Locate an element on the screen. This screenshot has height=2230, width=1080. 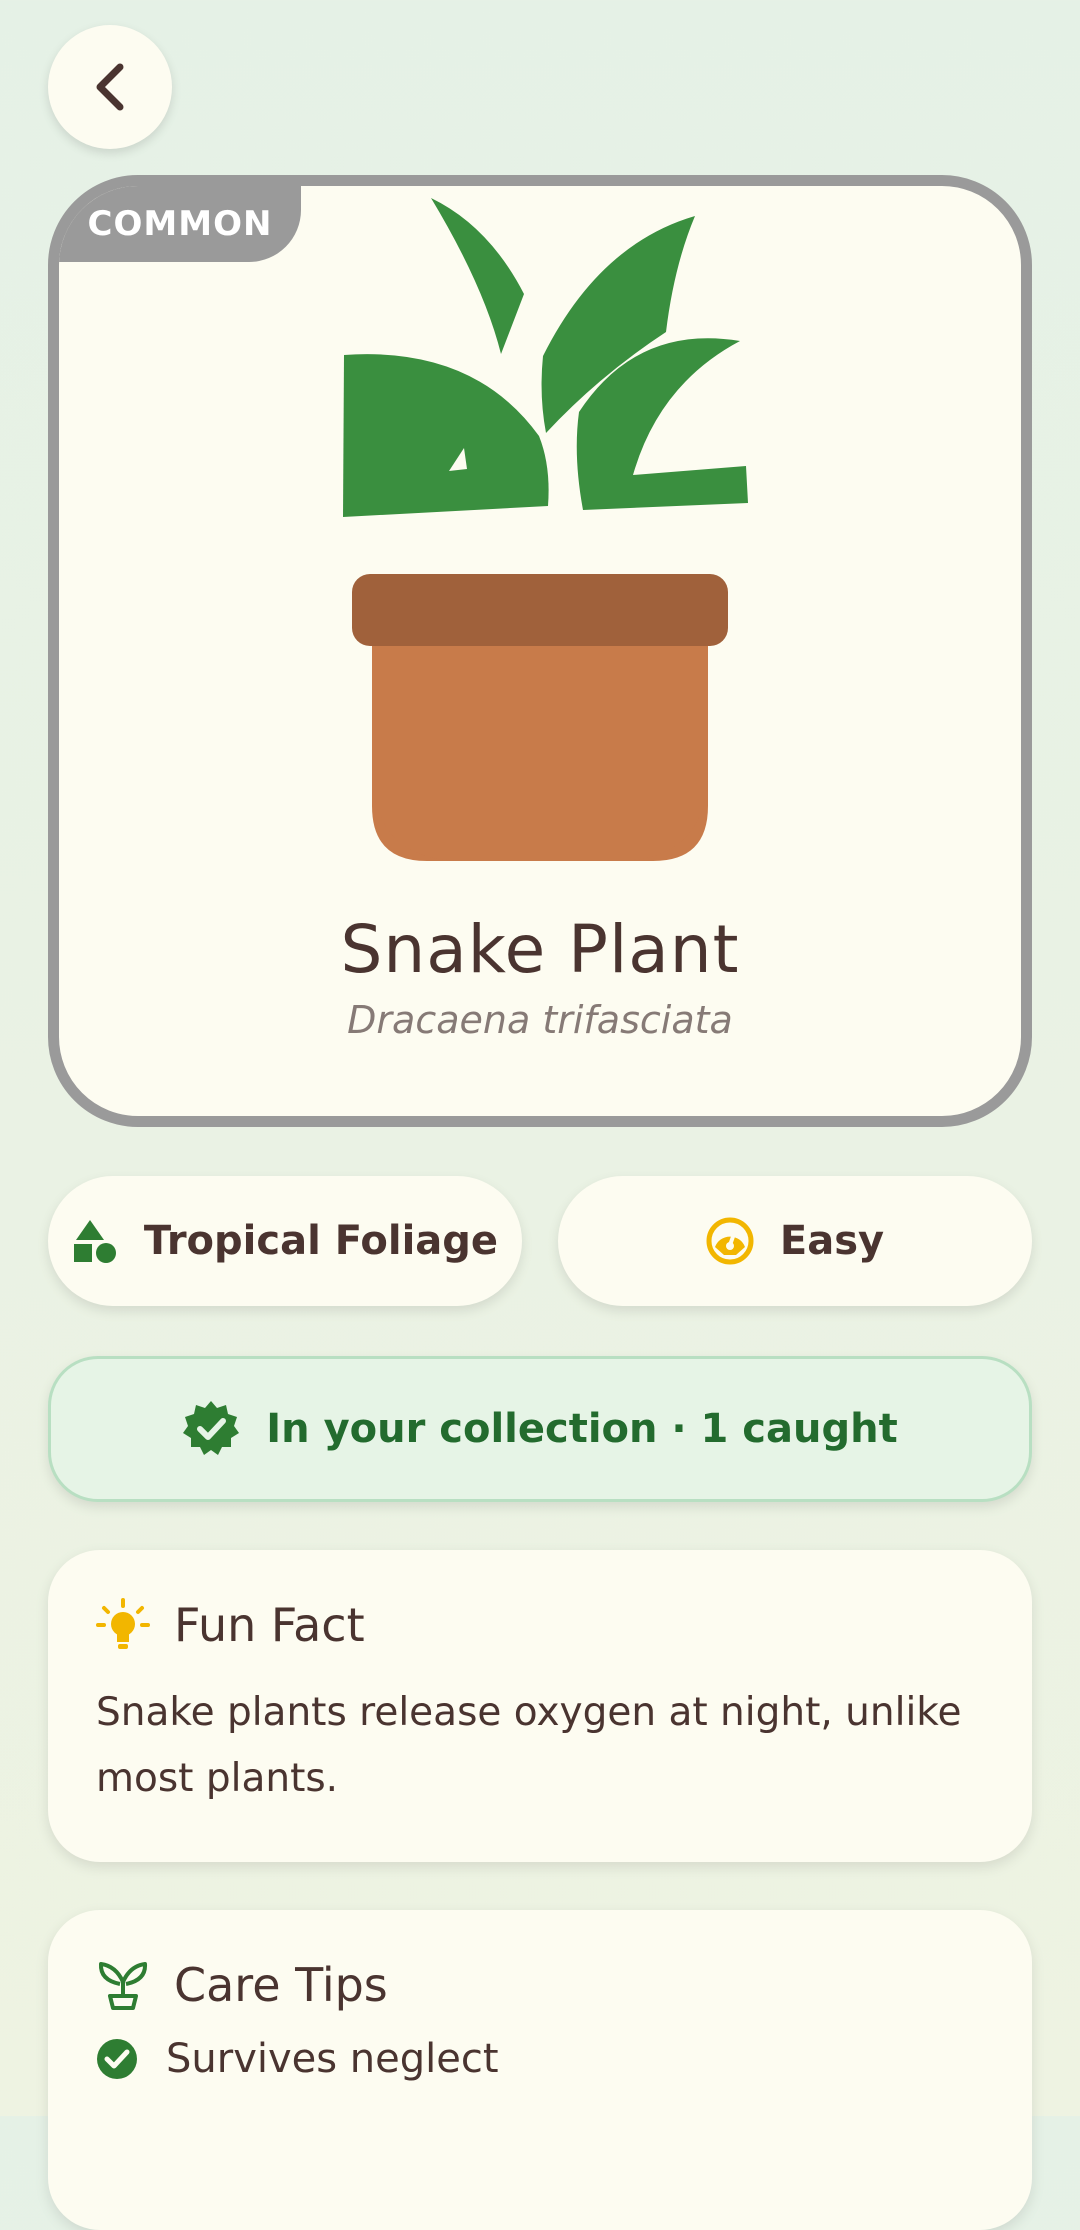
speedometer-icon is located at coordinates (730, 1241).